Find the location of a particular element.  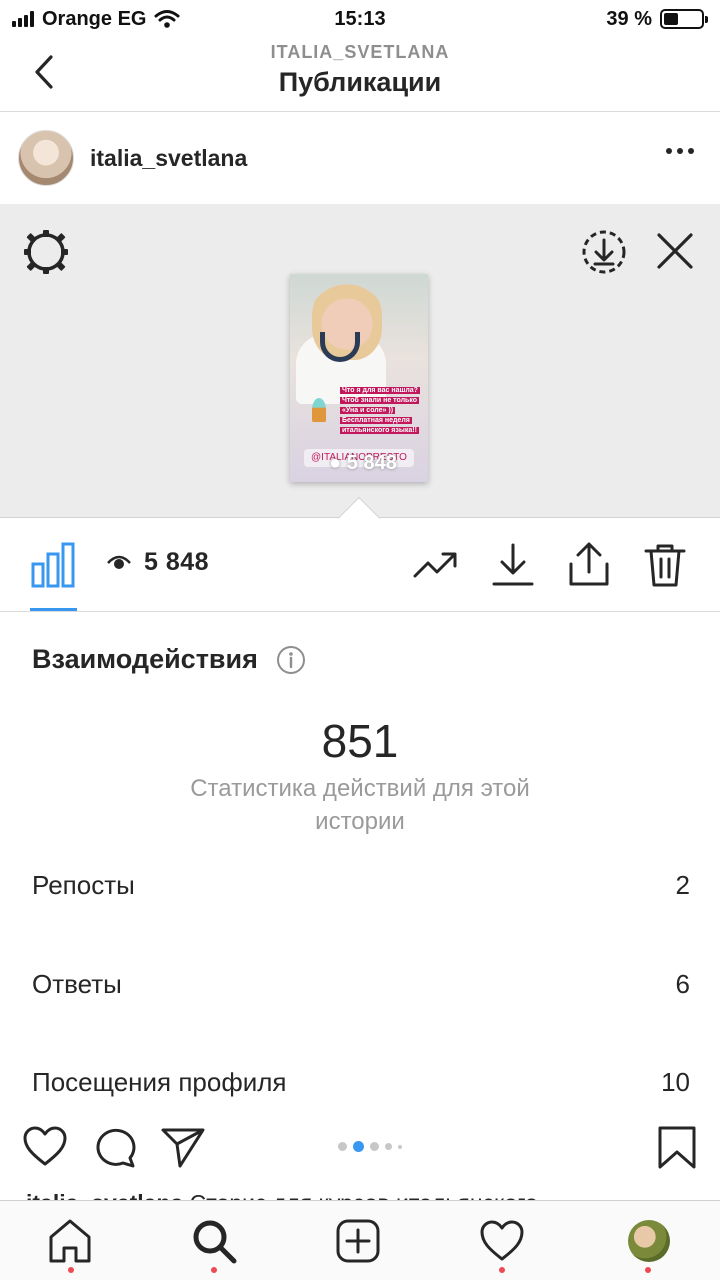

status-bar: Orange EG 15:13 39 % is located at coordinates (360, 19).